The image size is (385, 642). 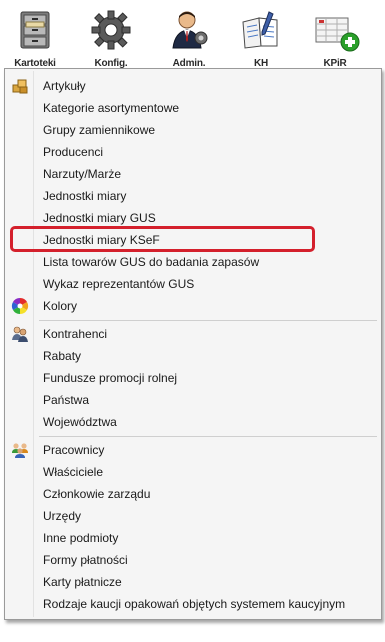 What do you see at coordinates (193, 86) in the screenshot?
I see `menu-item-artykuly: Artykuły` at bounding box center [193, 86].